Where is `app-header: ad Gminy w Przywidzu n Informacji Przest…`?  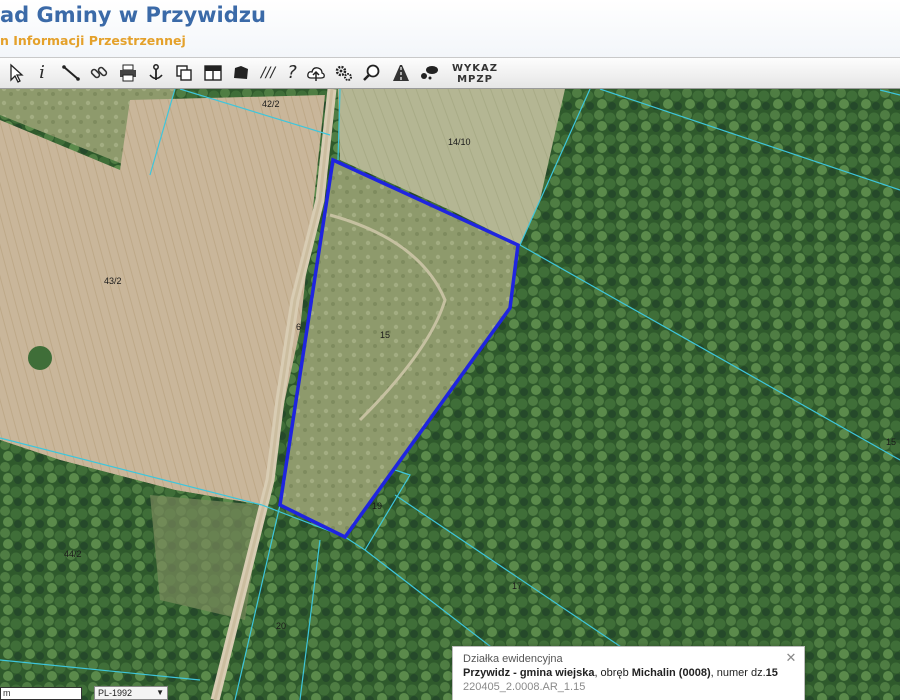 app-header: ad Gminy w Przywidzu n Informacji Przest… is located at coordinates (450, 28).